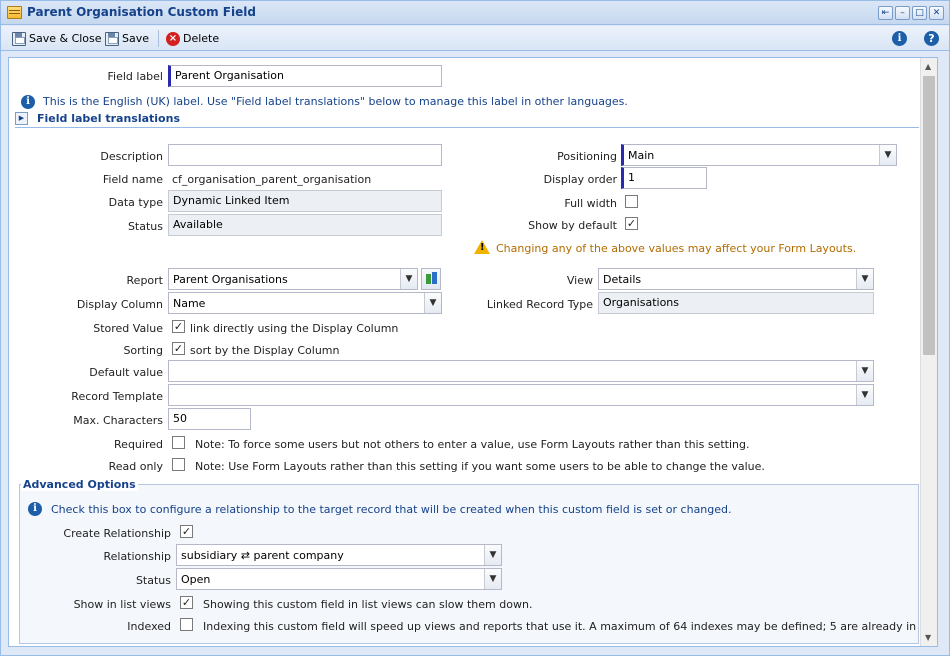  What do you see at coordinates (137, 556) in the screenshot?
I see `relationship-label: Relationship` at bounding box center [137, 556].